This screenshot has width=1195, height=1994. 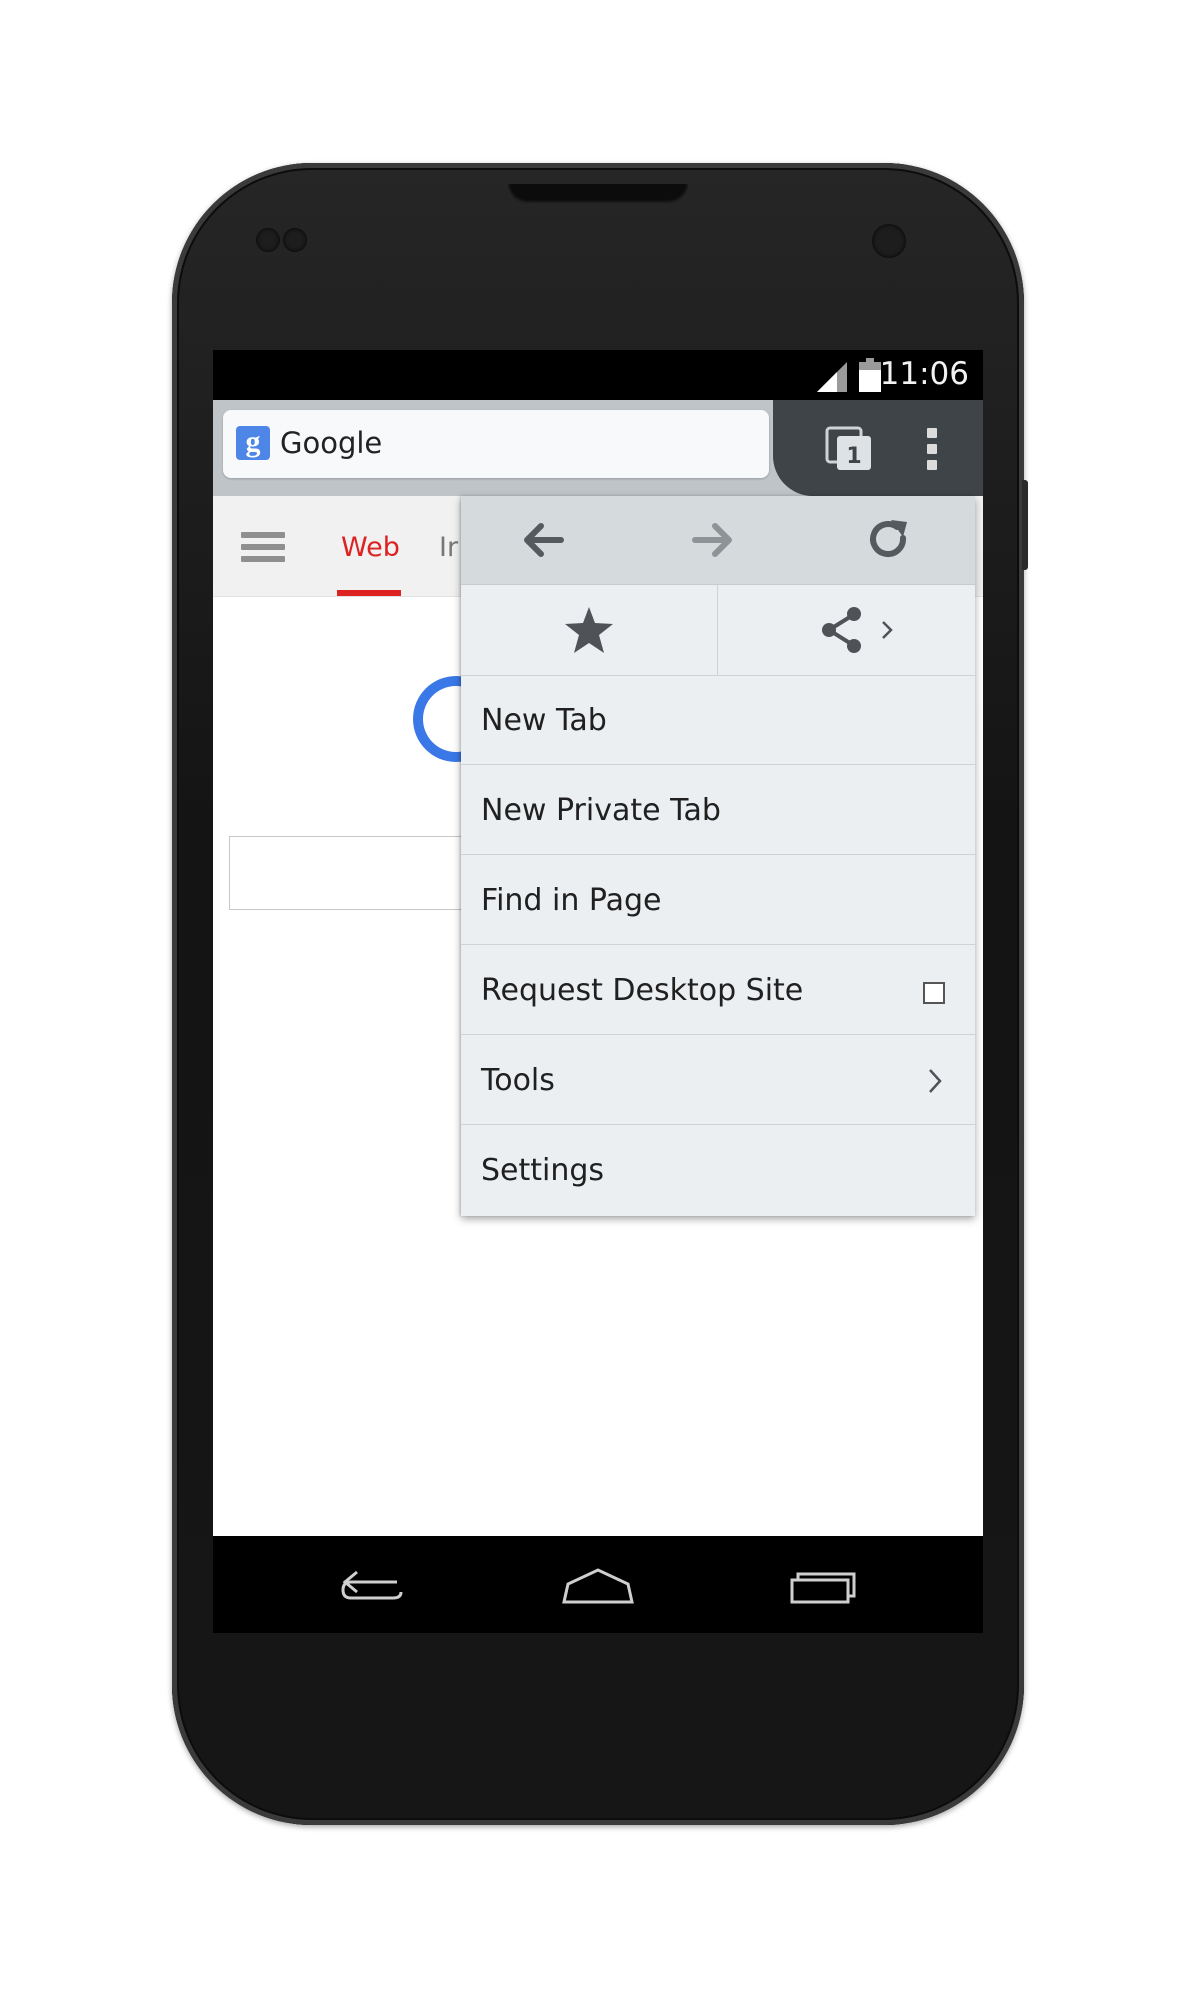 What do you see at coordinates (832, 377) in the screenshot?
I see `signal-icon` at bounding box center [832, 377].